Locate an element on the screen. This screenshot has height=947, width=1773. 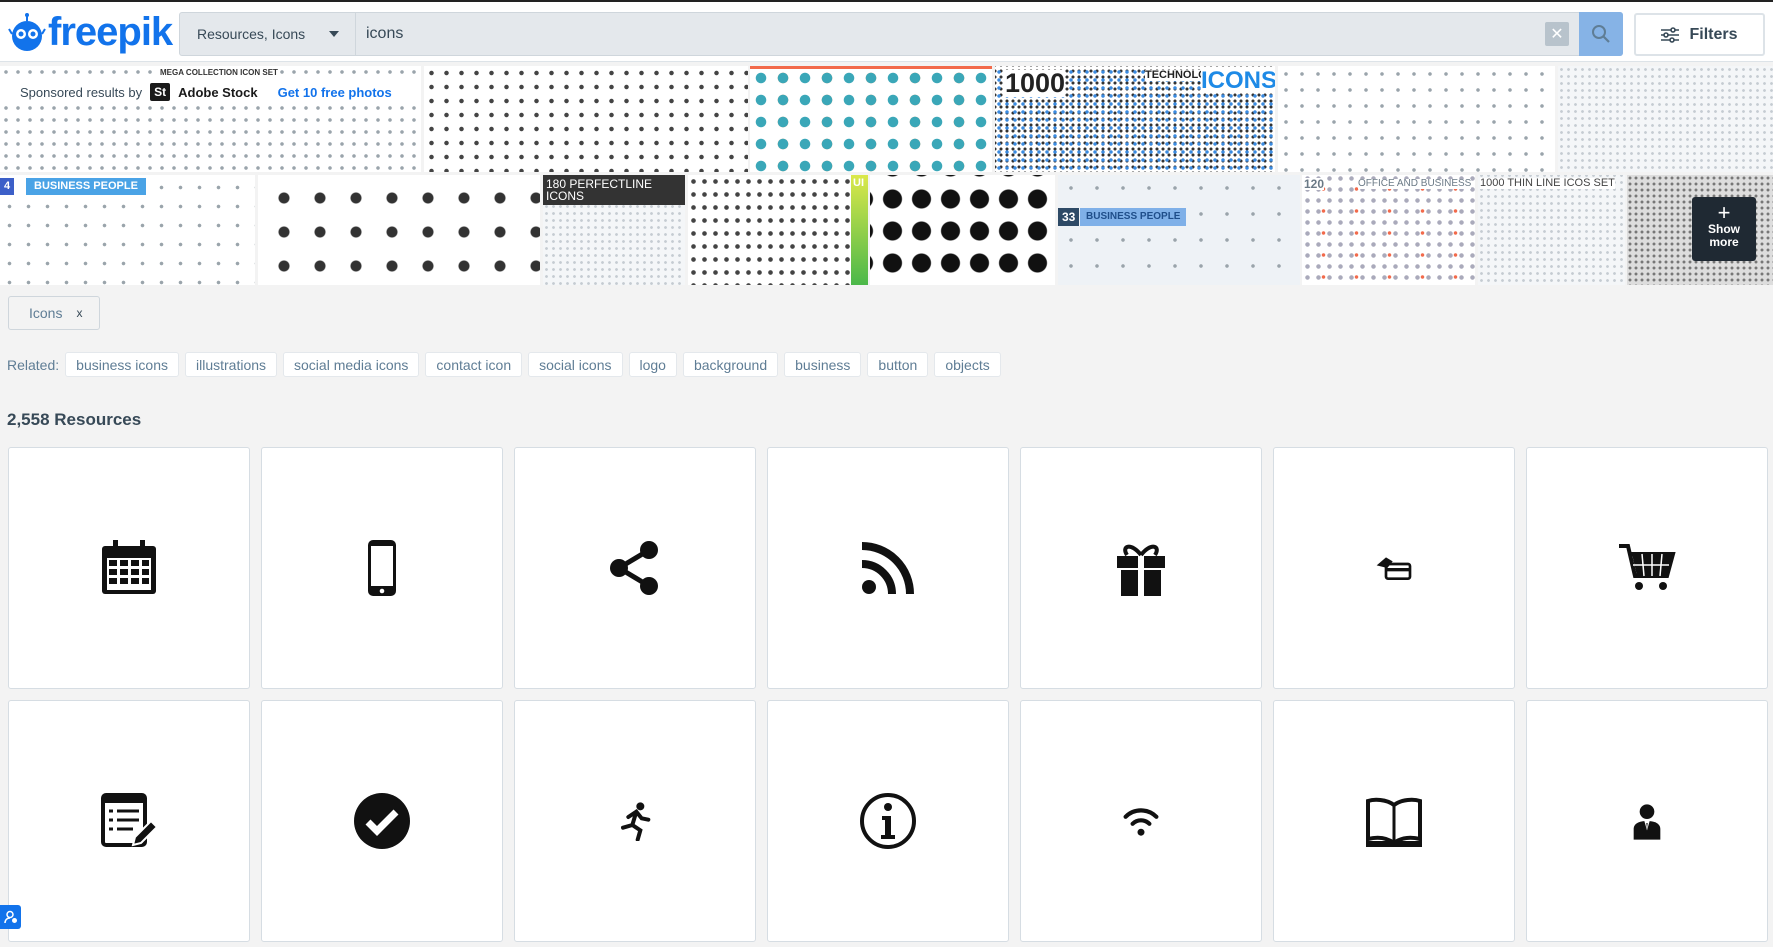
share-icon is located at coordinates (634, 568).